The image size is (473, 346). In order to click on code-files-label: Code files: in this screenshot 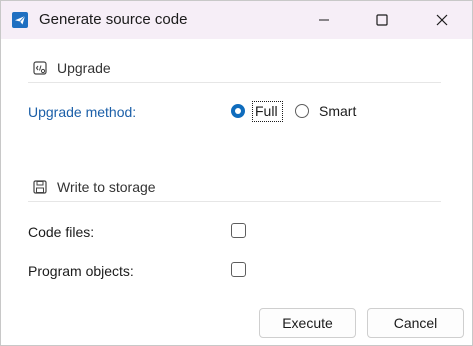, I will do `click(61, 232)`.